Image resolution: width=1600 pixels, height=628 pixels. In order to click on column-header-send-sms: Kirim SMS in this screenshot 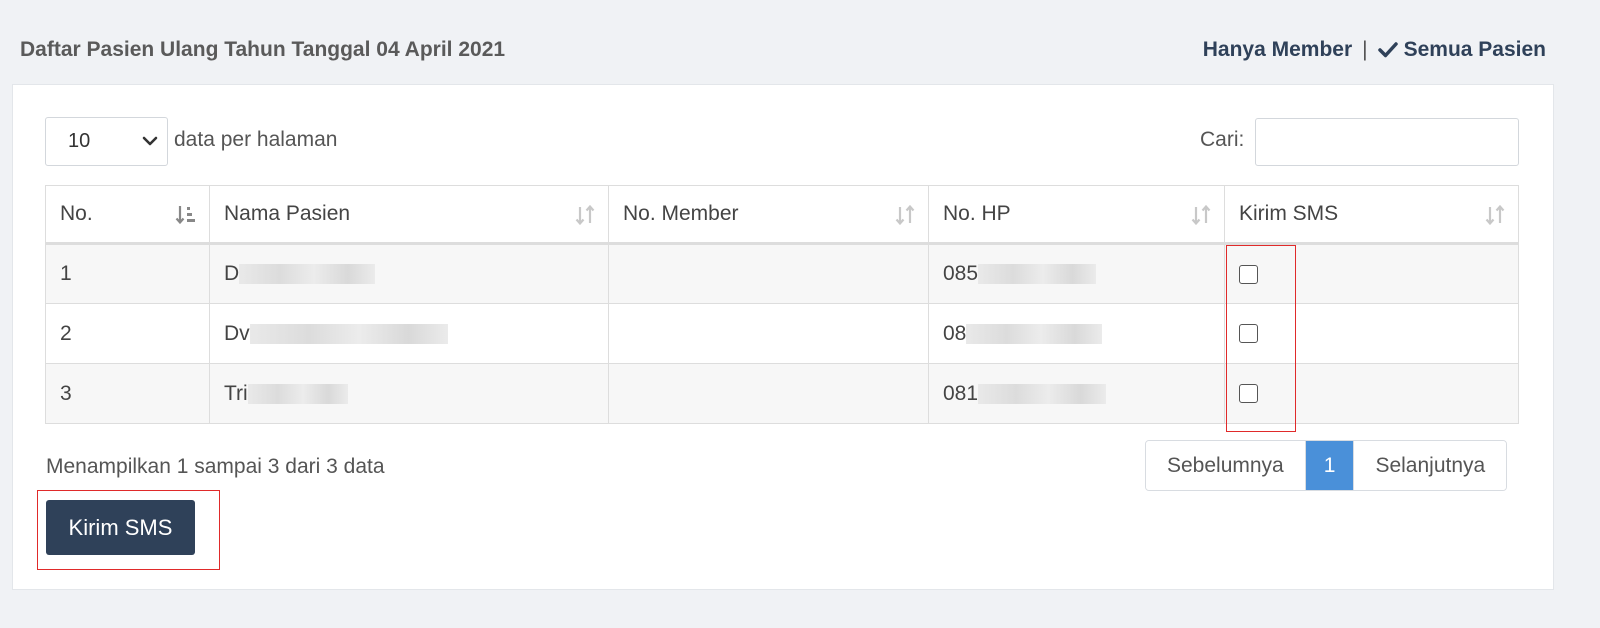, I will do `click(1371, 215)`.